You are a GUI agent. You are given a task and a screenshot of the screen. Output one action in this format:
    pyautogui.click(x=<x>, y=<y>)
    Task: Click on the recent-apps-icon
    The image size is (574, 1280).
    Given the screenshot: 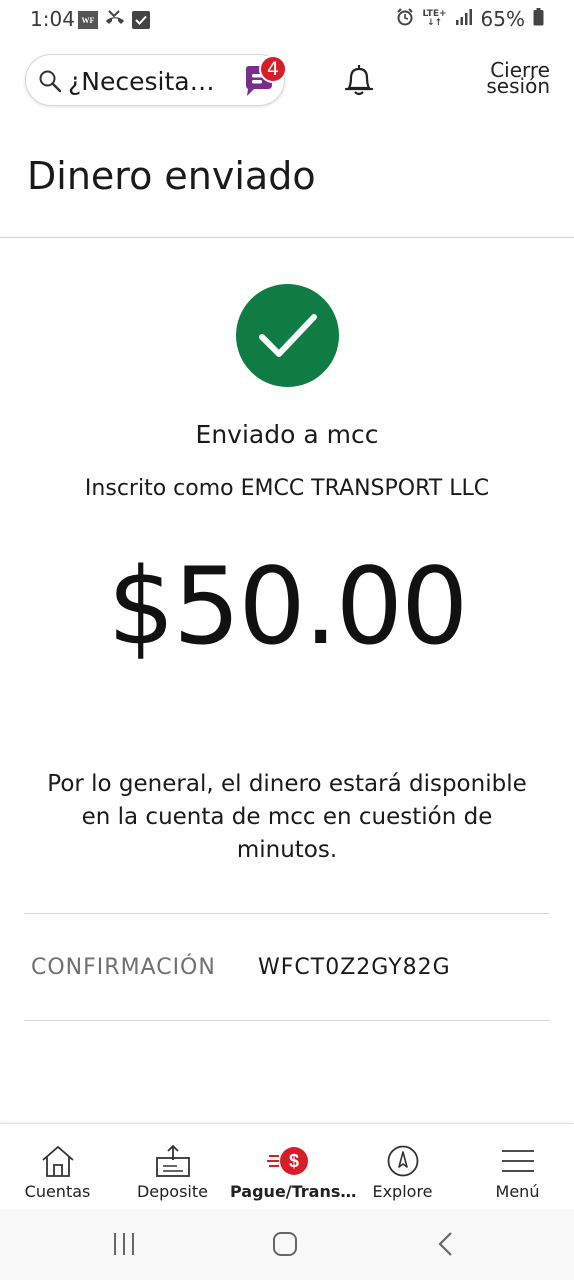 What is the action you would take?
    pyautogui.click(x=124, y=1246)
    